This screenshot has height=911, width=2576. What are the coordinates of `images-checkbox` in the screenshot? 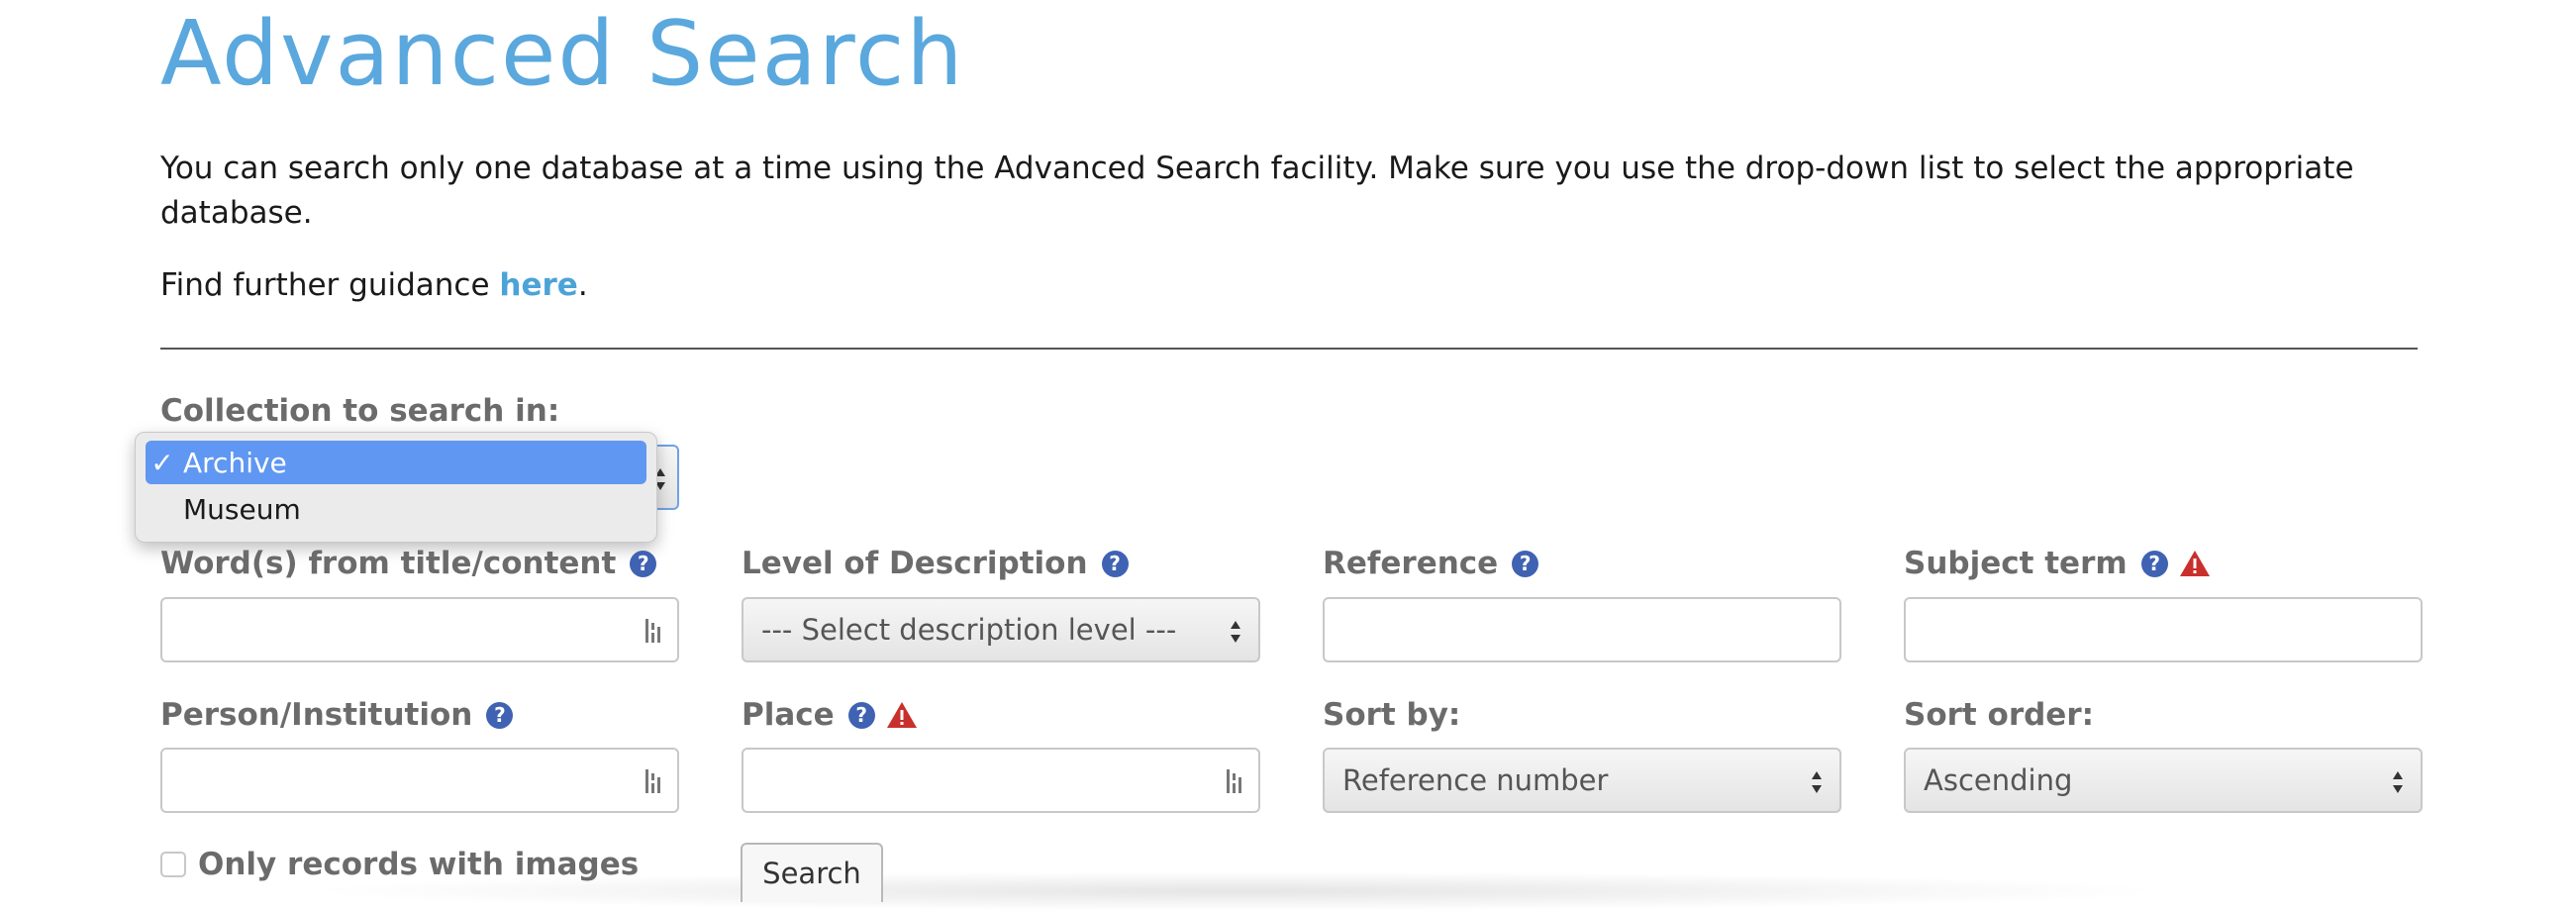 It's located at (173, 865).